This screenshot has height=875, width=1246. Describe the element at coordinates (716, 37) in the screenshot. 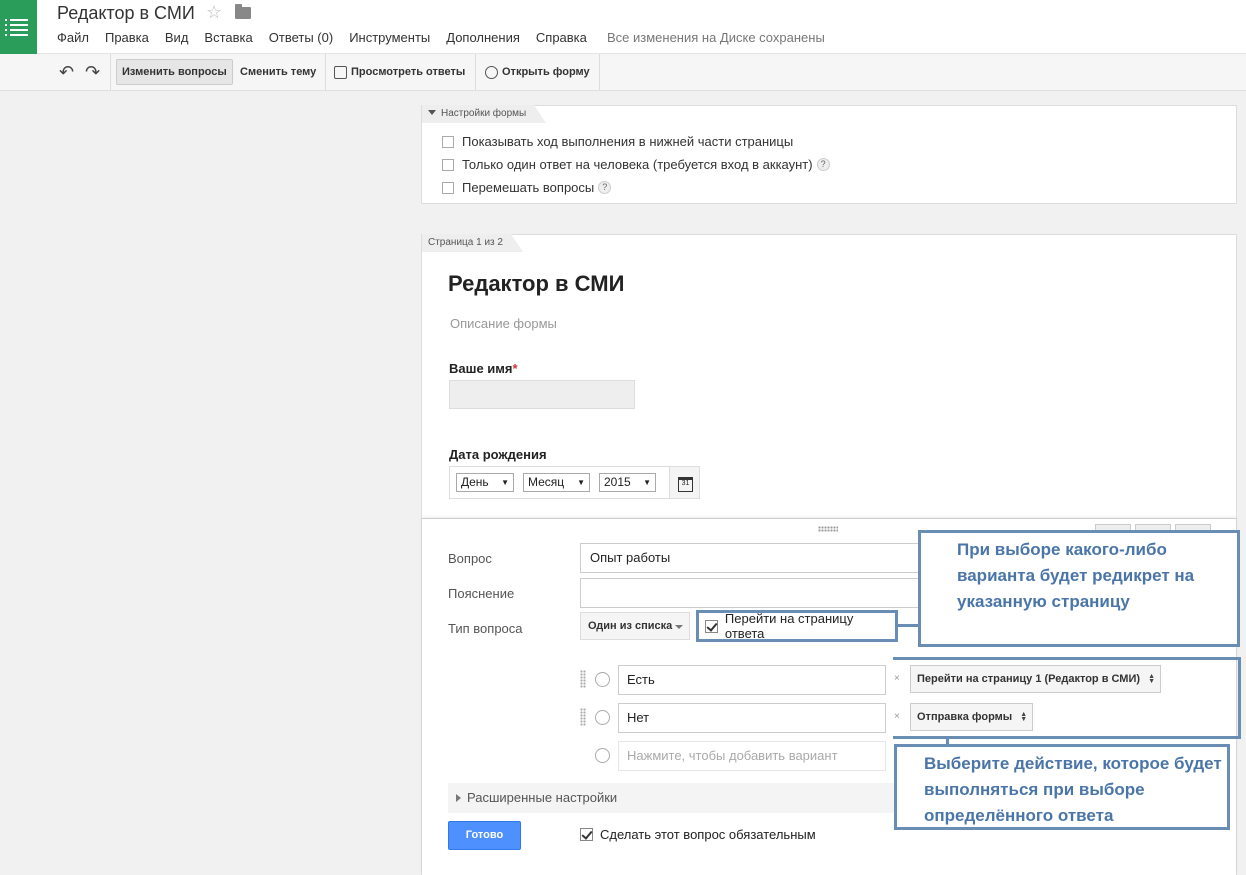

I see `save-status: Все изменения на Диске сохранены` at that location.